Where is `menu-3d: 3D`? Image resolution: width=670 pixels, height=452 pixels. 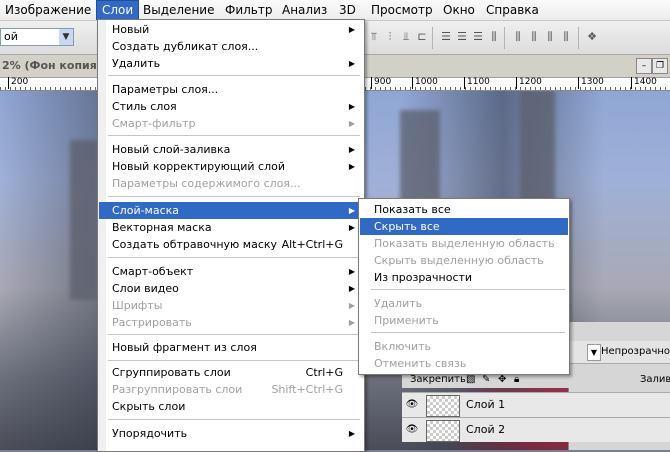 menu-3d: 3D is located at coordinates (347, 10).